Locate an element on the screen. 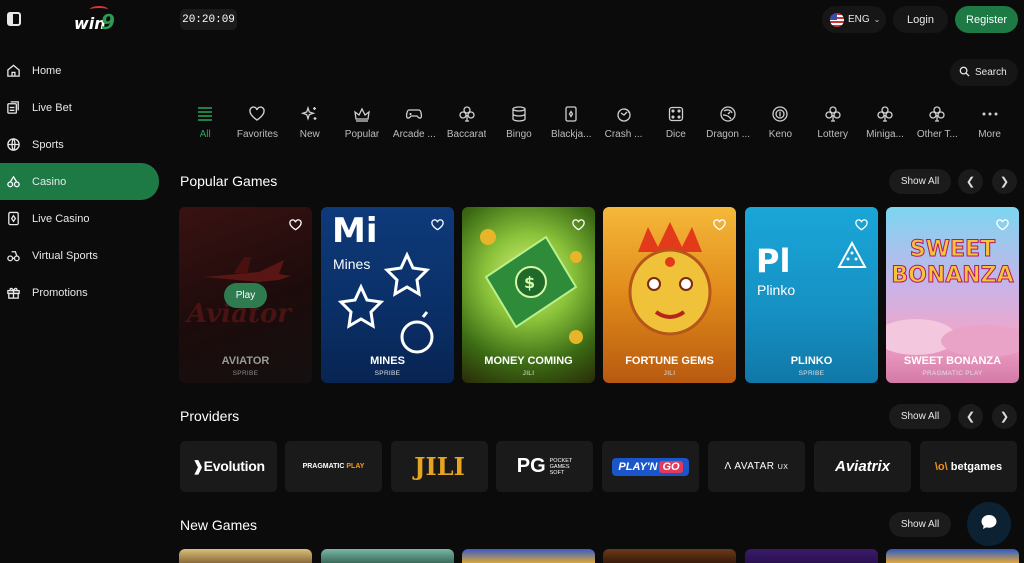 The image size is (1024, 563). sidebar-item-label: Live Bet is located at coordinates (52, 107).